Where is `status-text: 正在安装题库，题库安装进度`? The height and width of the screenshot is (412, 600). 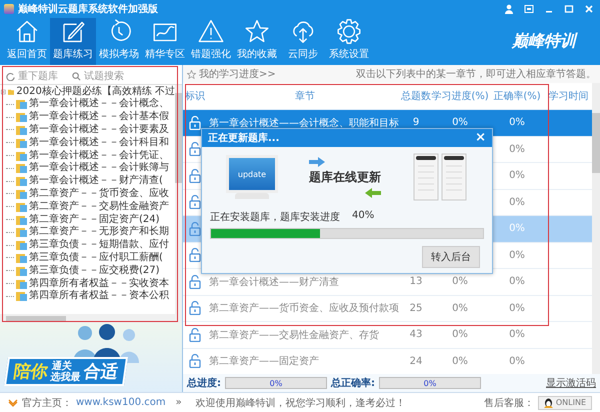 status-text: 正在安装题库，题库安装进度 is located at coordinates (275, 217).